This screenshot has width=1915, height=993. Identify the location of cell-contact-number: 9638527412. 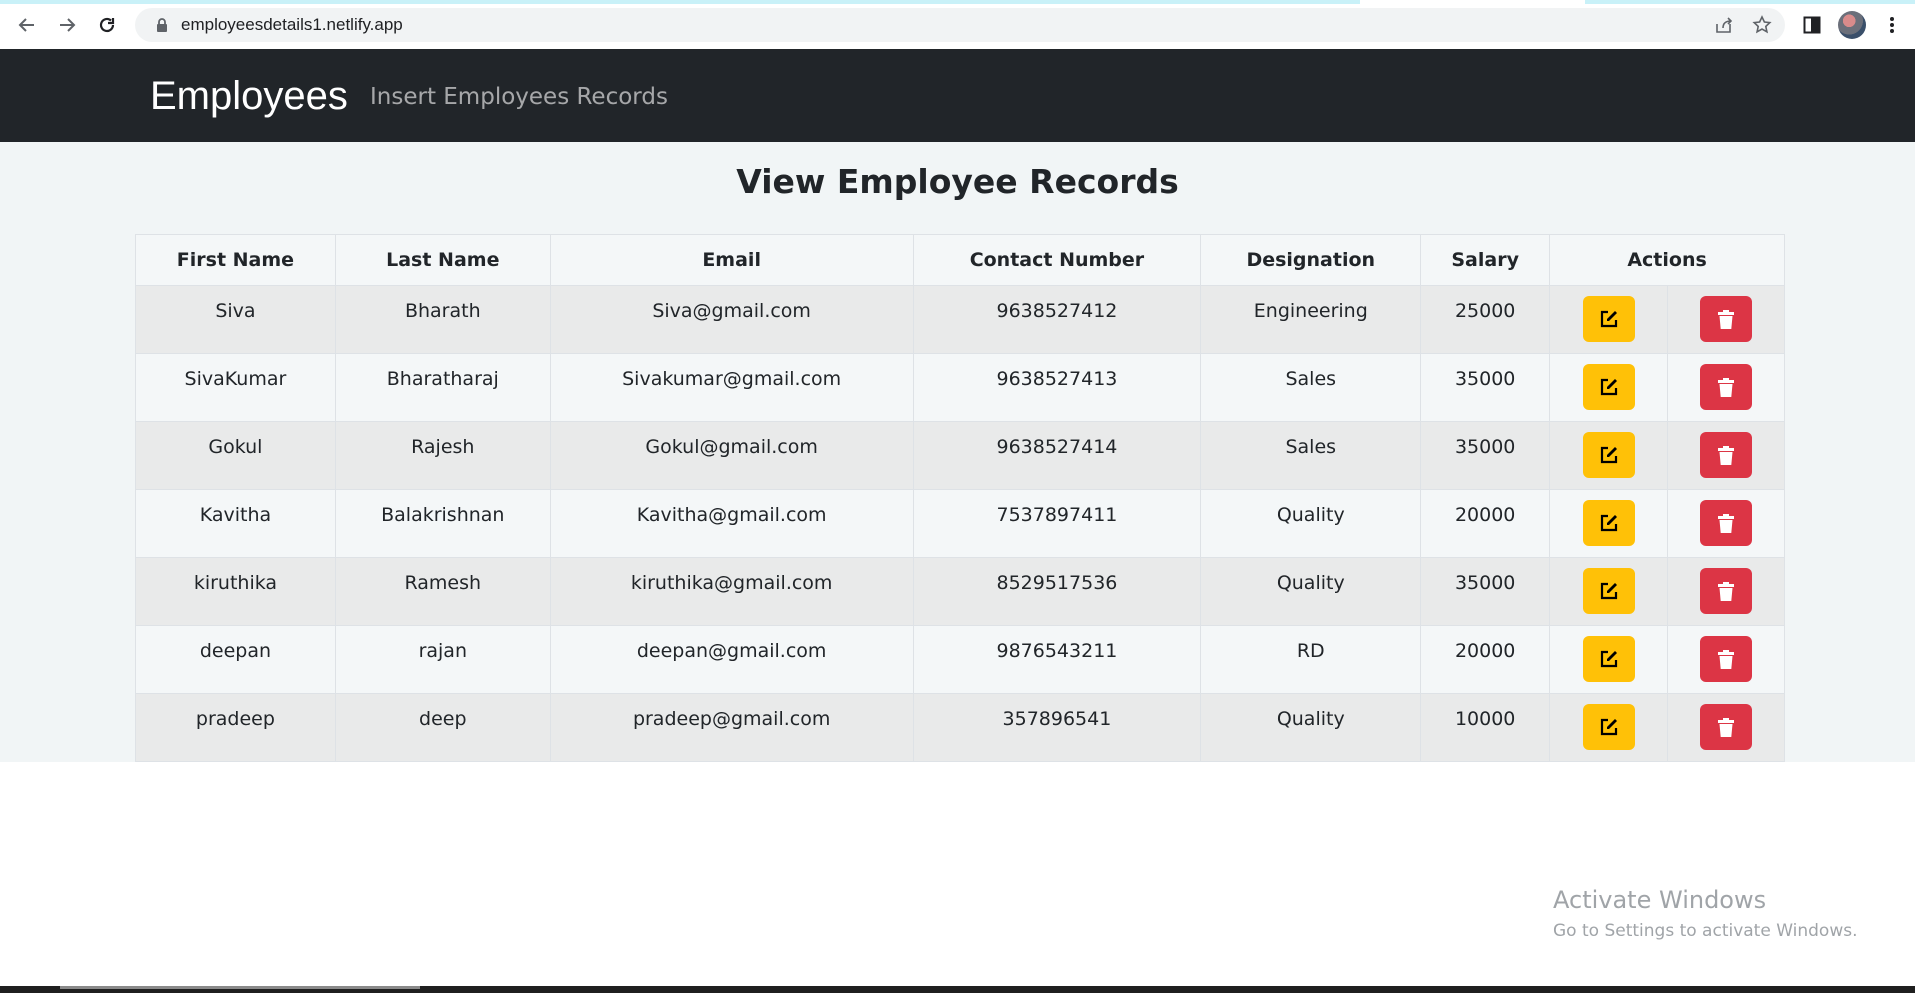
(1057, 319).